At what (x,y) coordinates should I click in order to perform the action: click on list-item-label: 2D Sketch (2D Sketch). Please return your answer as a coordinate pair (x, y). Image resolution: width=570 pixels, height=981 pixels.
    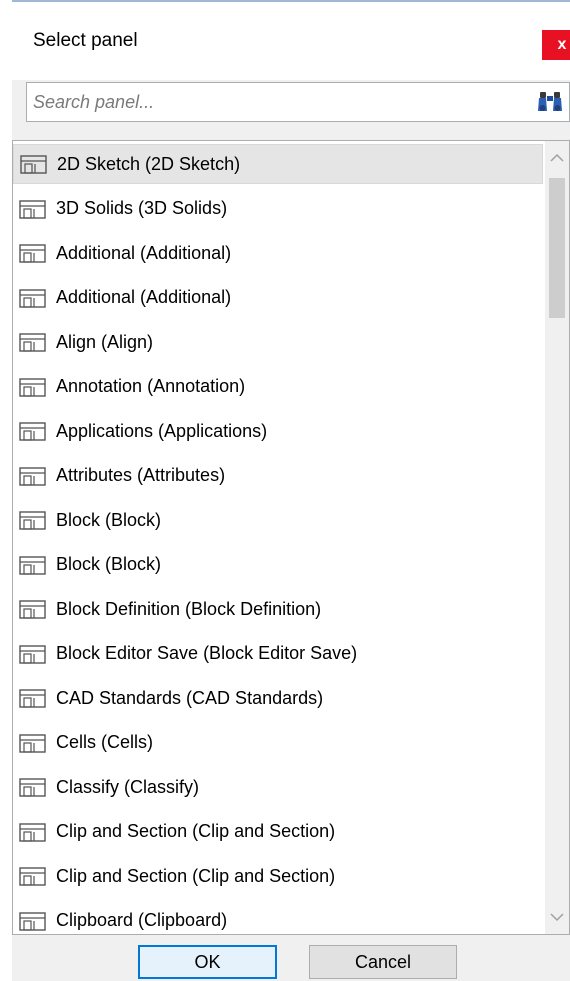
    Looking at the image, I should click on (149, 163).